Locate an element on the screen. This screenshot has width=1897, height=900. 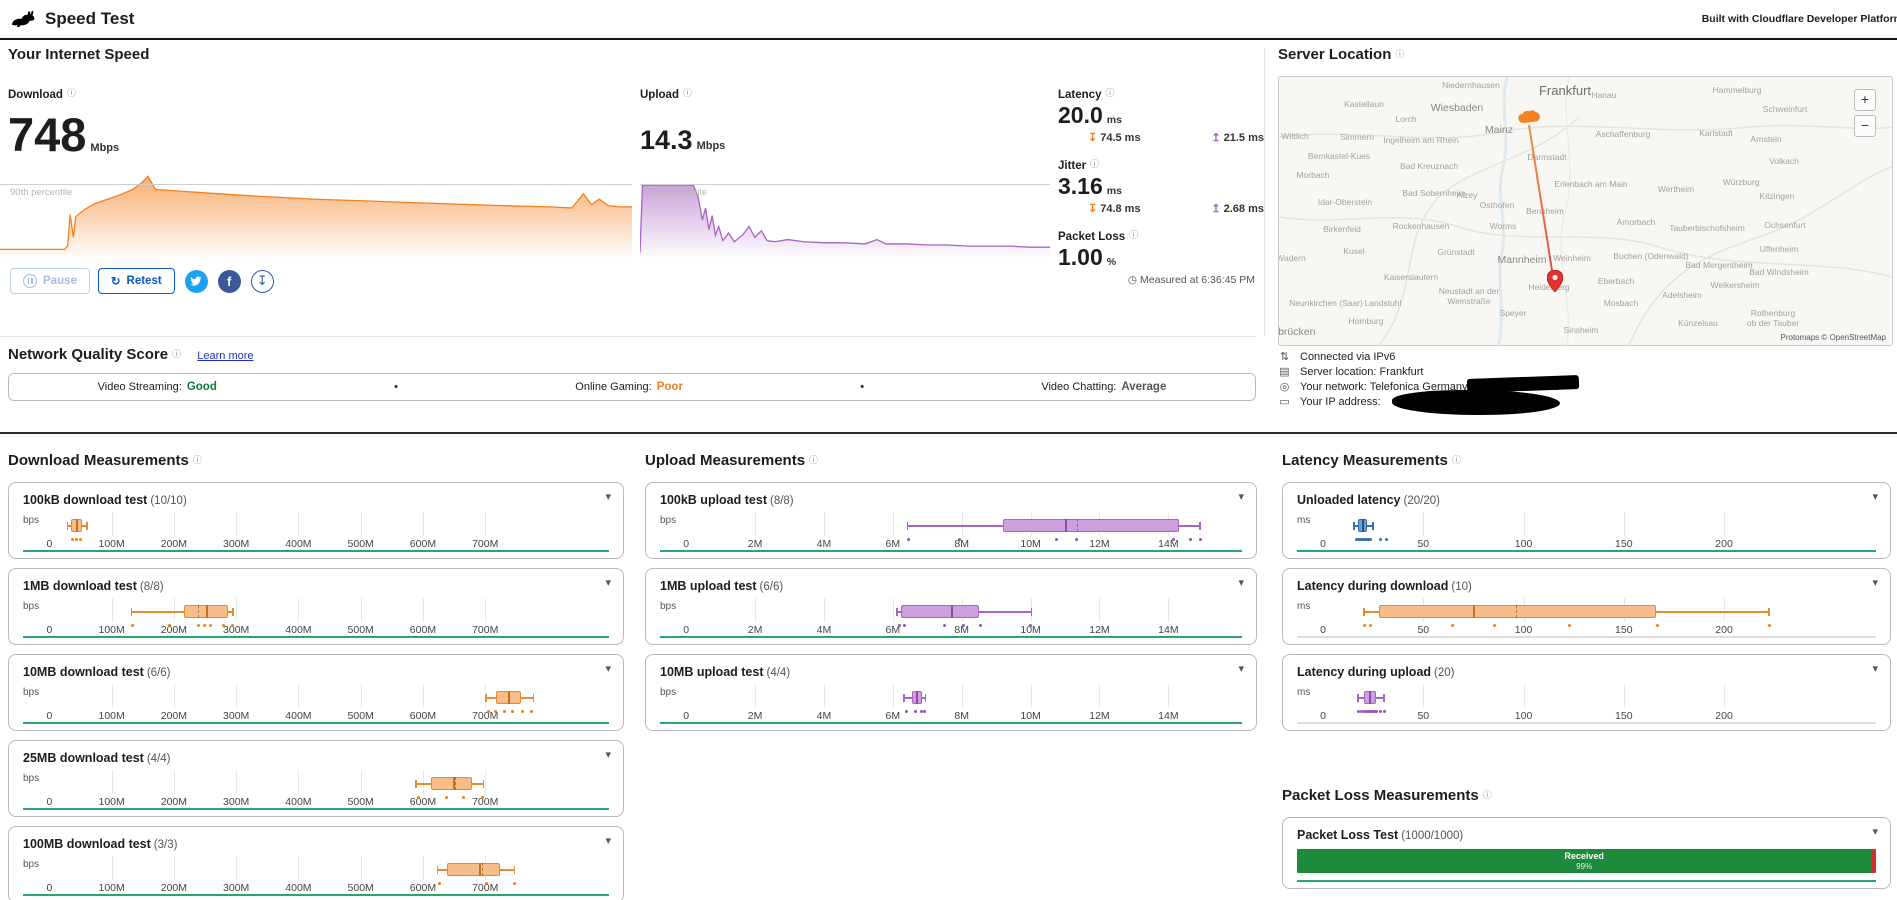
map-zoom-in-button: + is located at coordinates (1865, 100).